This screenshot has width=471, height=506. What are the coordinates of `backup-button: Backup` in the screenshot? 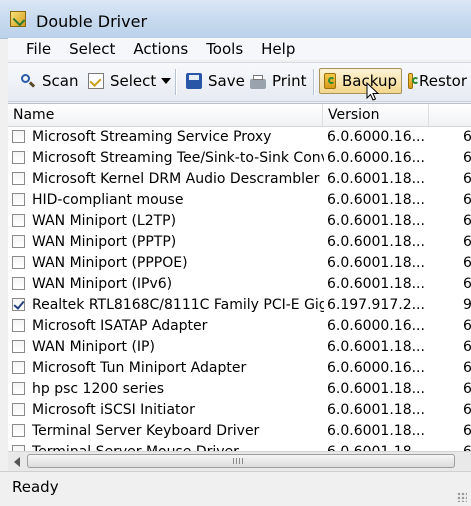 It's located at (360, 81).